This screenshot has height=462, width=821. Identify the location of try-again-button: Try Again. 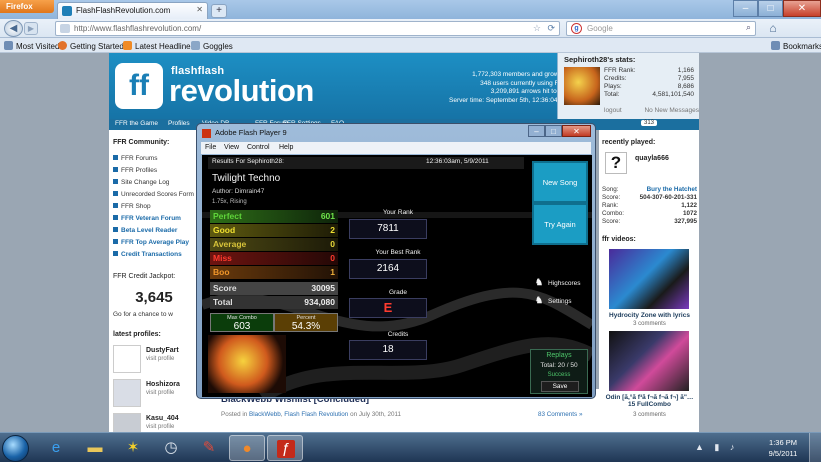
(560, 224).